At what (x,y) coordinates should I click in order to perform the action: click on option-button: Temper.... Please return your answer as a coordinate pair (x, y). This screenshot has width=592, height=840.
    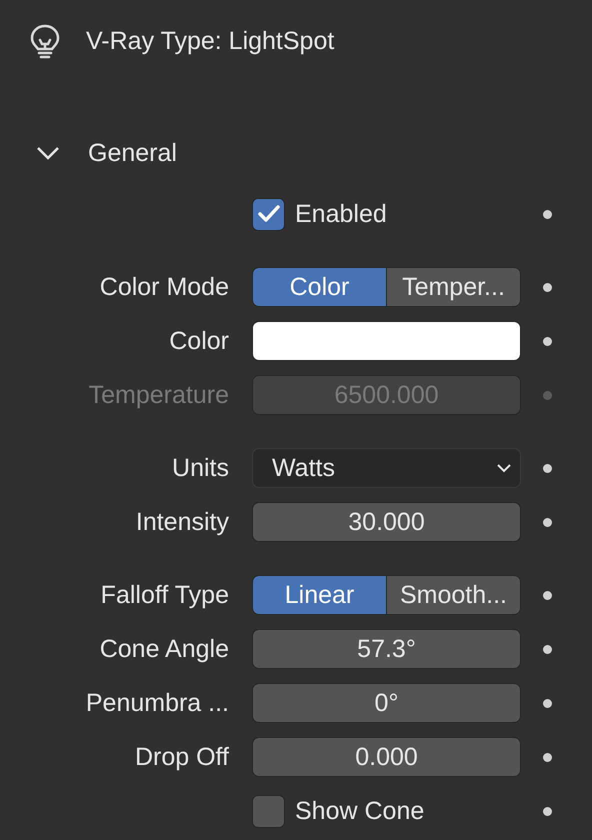
    Looking at the image, I should click on (453, 287).